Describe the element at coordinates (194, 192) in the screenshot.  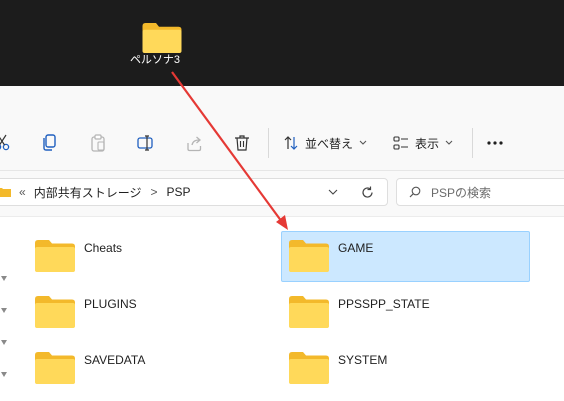
I see `address-bar: « 内部共有ストレージ > PSP` at that location.